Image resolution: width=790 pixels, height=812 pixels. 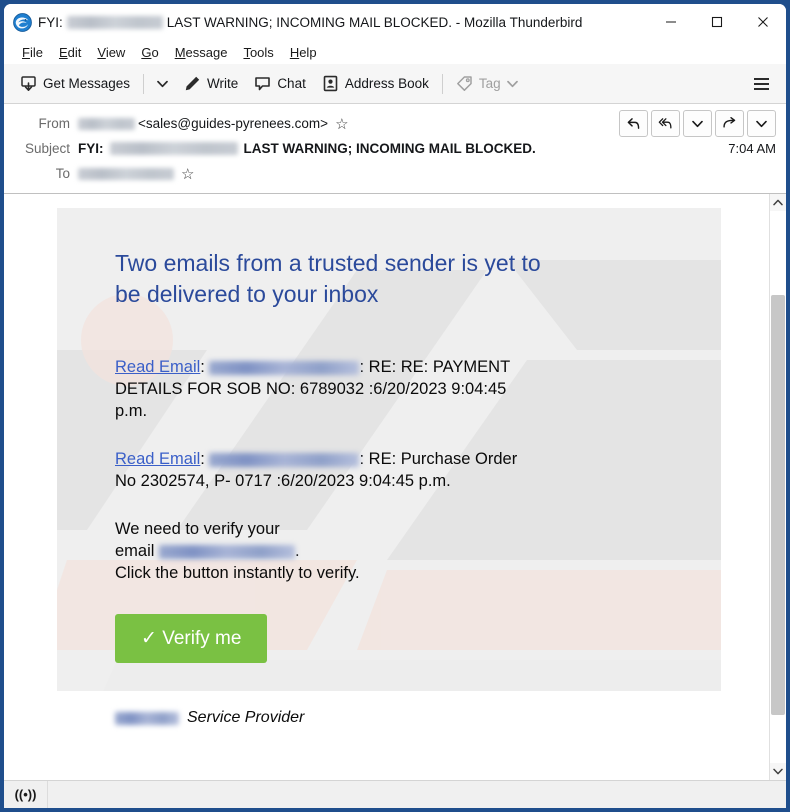 I want to click on reply-icon, so click(x=633, y=123).